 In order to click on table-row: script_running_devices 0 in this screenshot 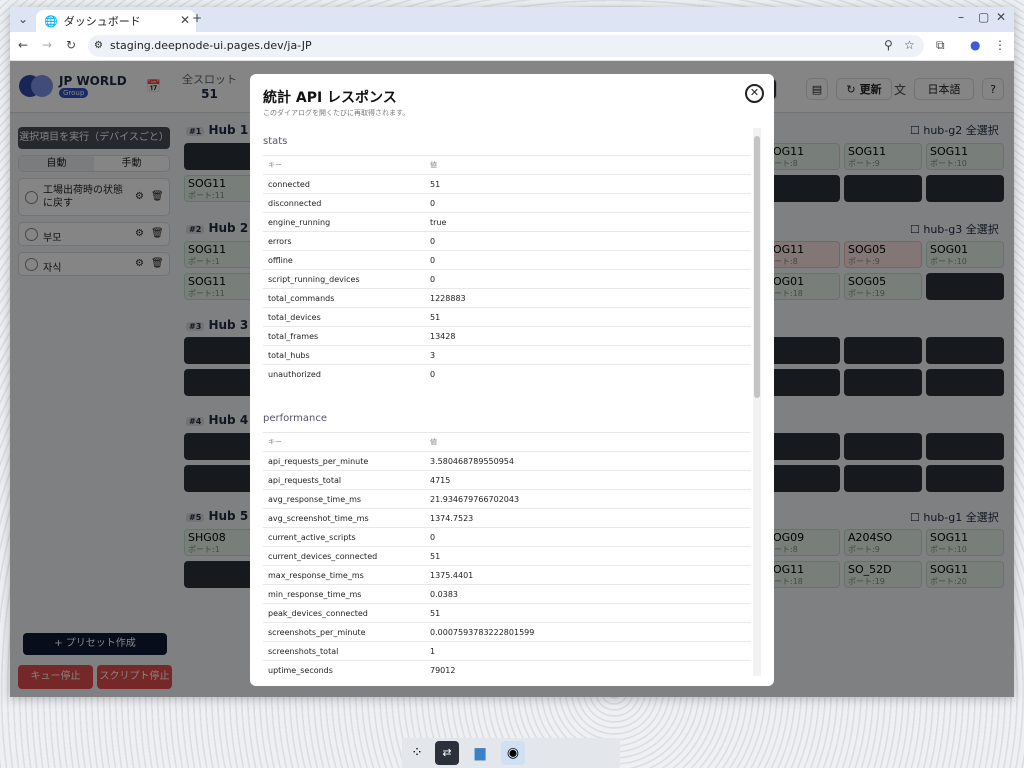, I will do `click(507, 279)`.